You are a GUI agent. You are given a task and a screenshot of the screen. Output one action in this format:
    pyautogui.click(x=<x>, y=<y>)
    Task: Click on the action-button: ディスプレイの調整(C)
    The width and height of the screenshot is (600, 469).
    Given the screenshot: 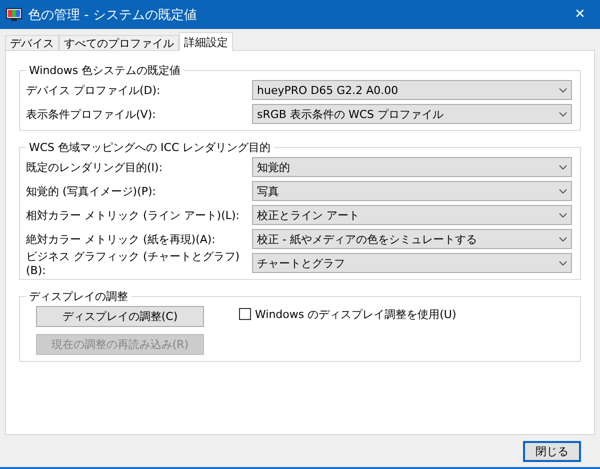 What is the action you would take?
    pyautogui.click(x=120, y=316)
    